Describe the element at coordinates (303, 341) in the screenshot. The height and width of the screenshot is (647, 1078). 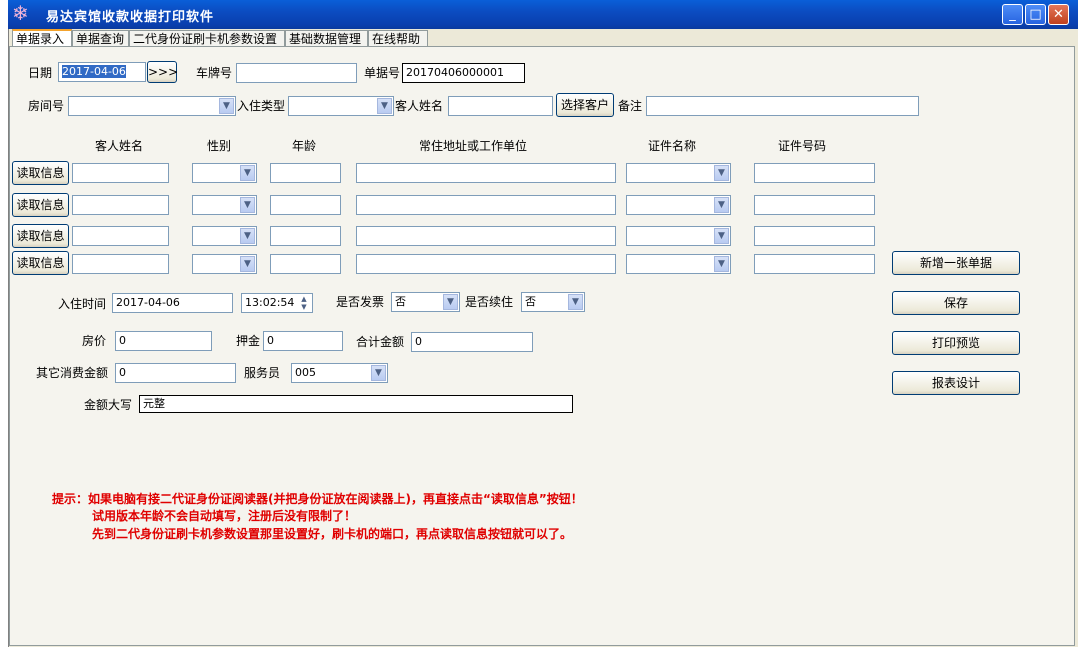
I see `deposit-input: 0` at that location.